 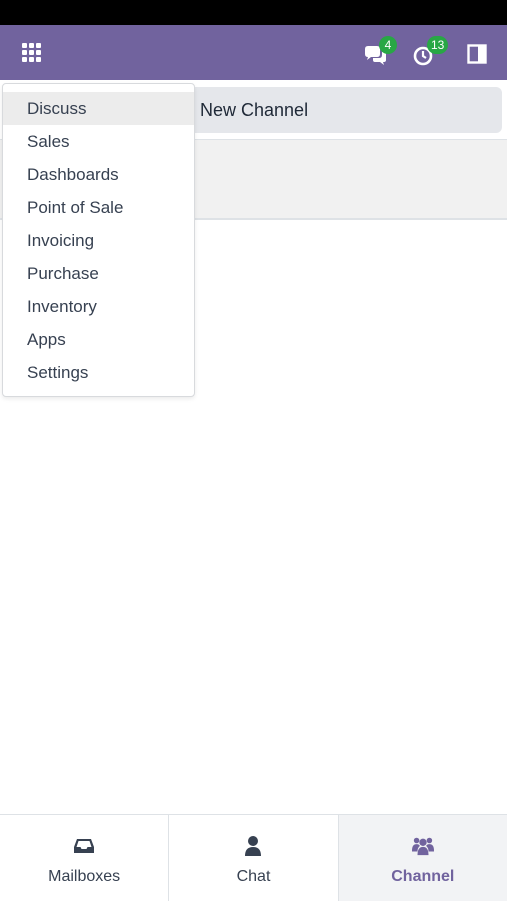 What do you see at coordinates (253, 12) in the screenshot?
I see `status-bar` at bounding box center [253, 12].